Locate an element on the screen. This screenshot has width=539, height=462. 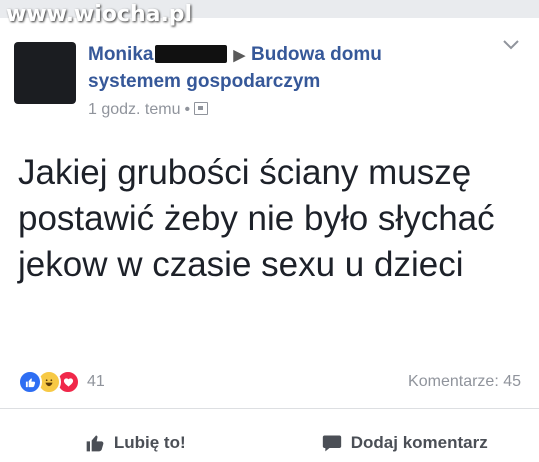
reactions-summary: 41 is located at coordinates (61, 382).